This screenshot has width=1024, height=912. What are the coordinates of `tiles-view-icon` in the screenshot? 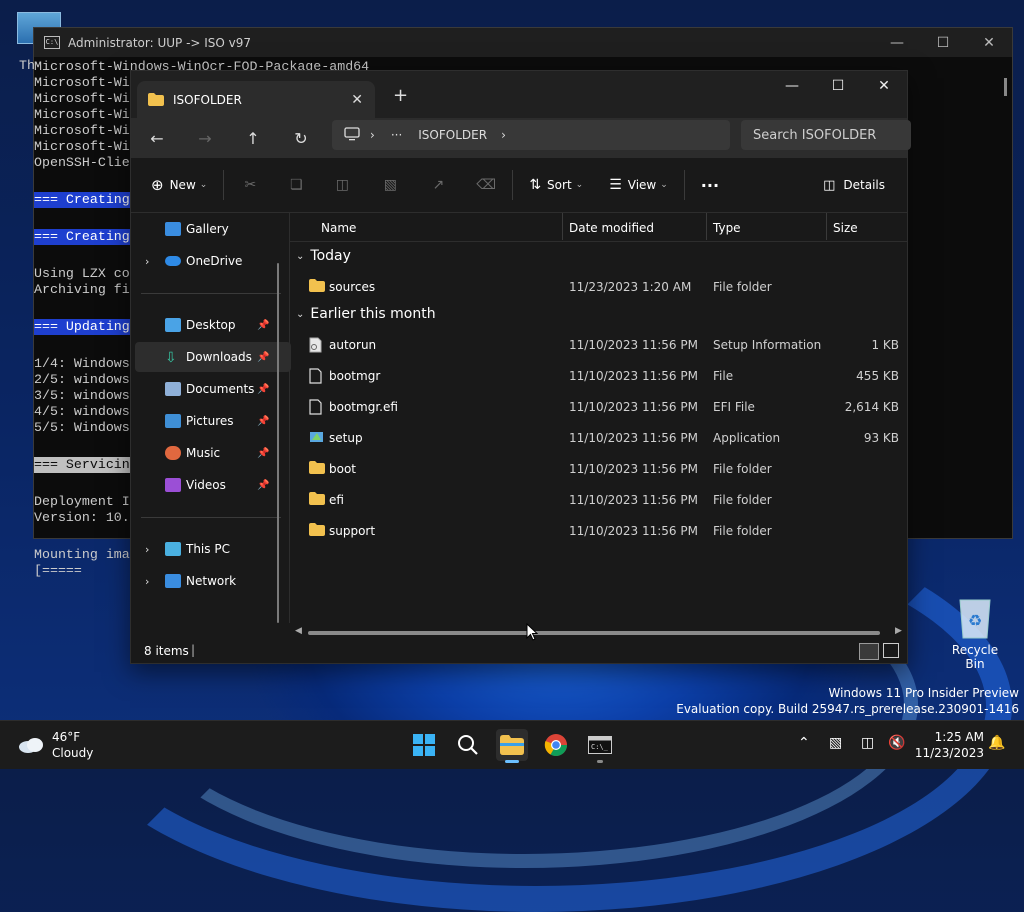 It's located at (891, 650).